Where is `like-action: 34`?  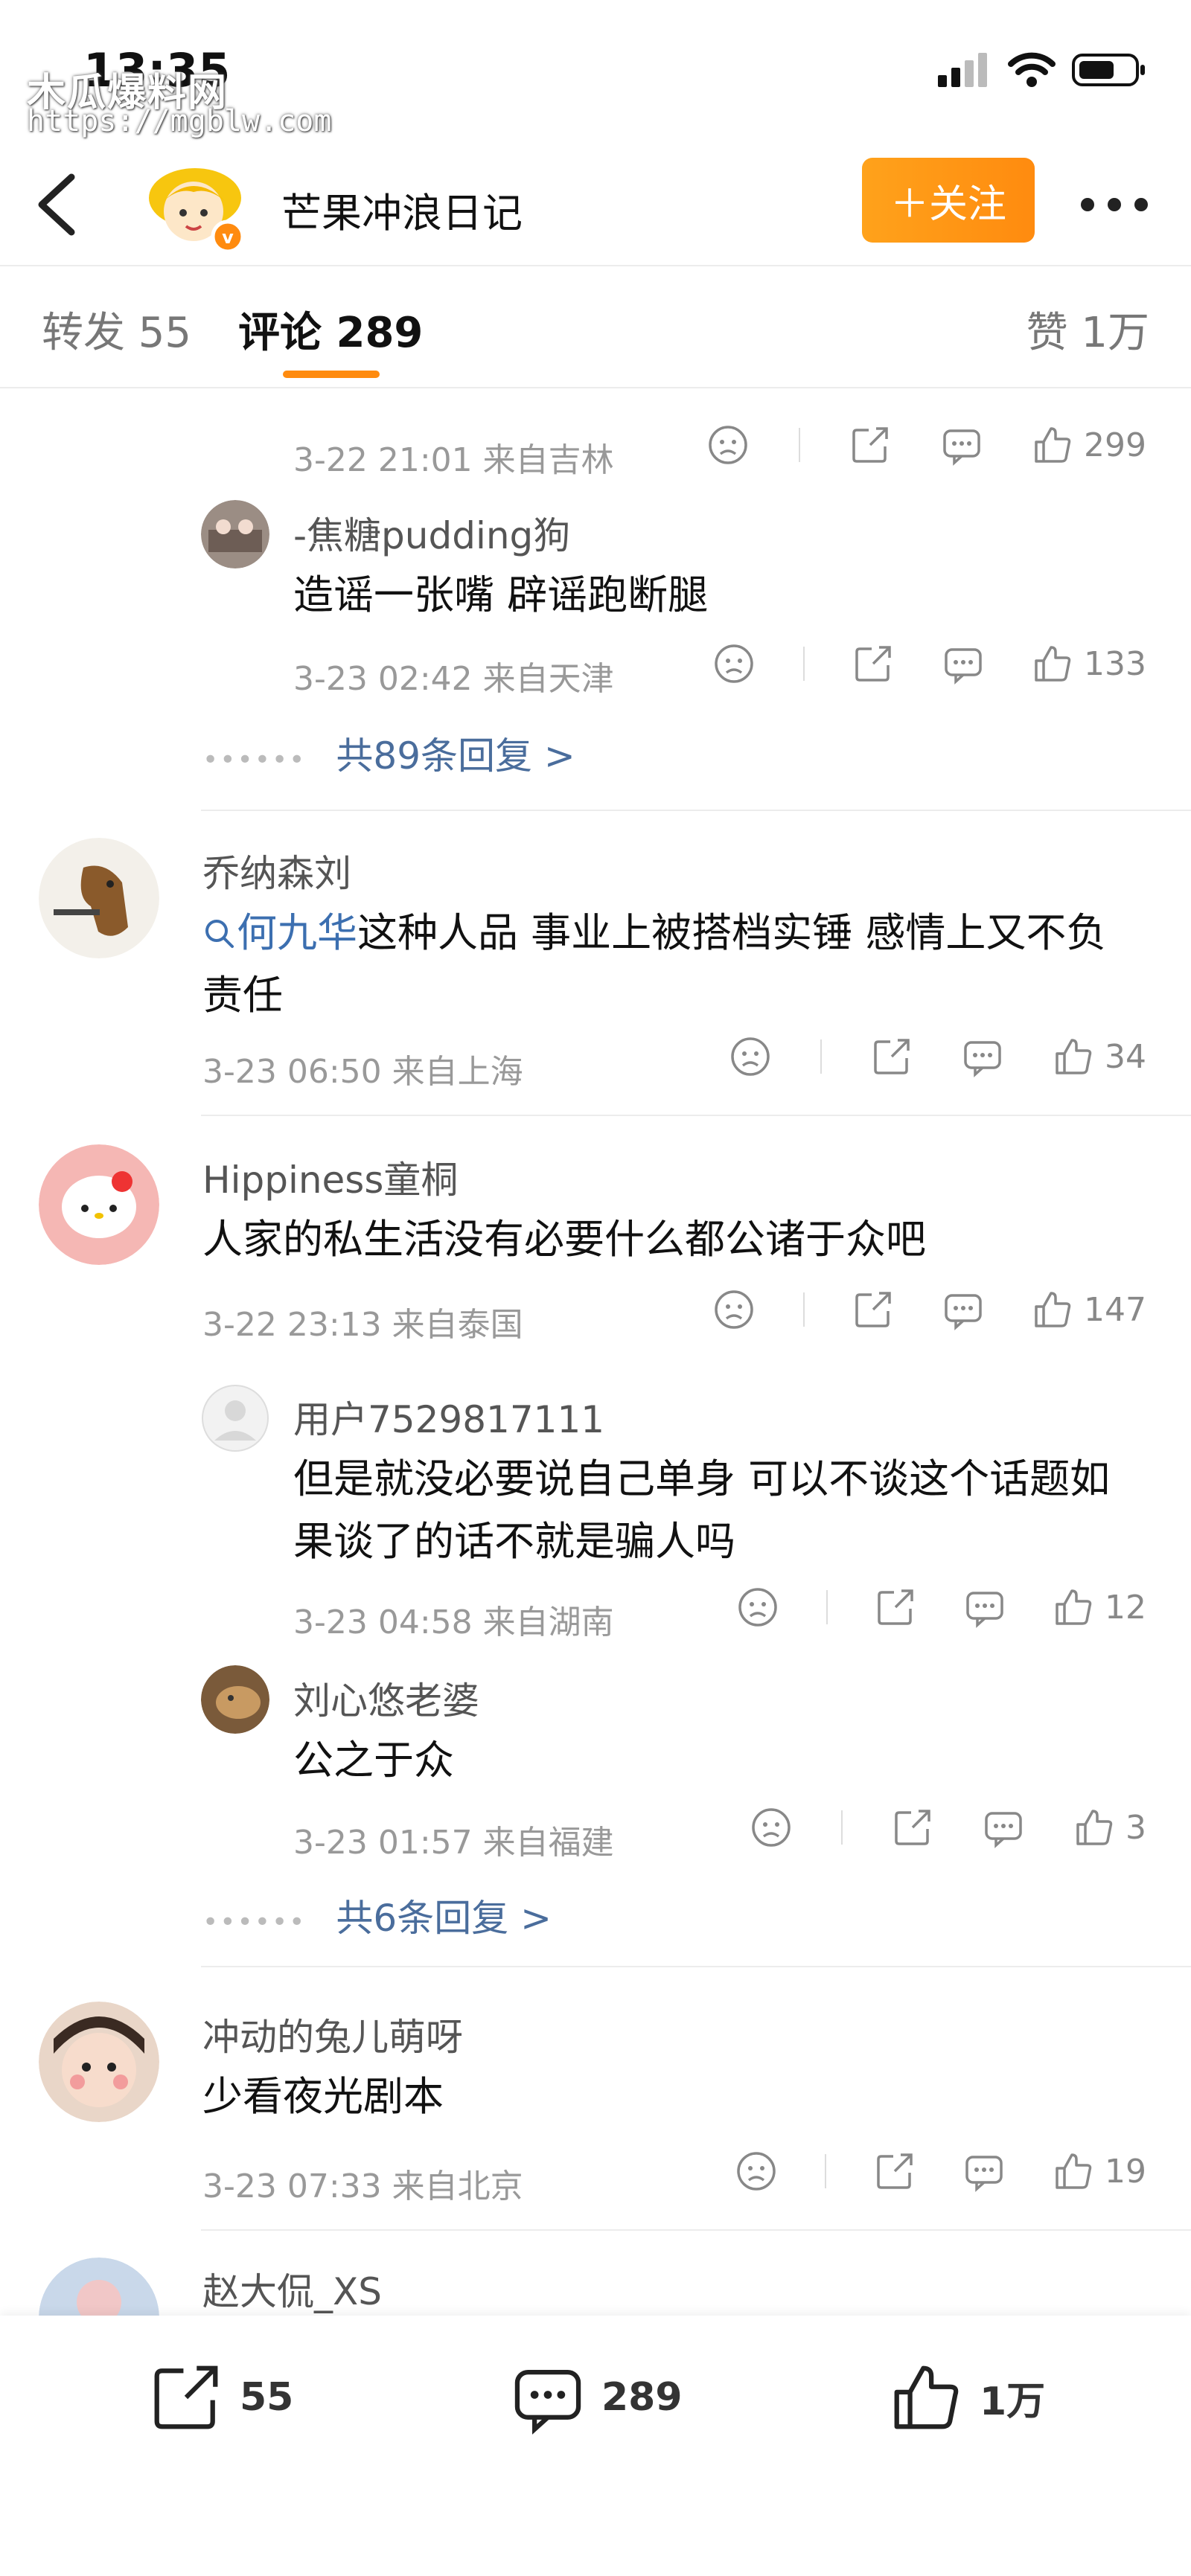
like-action: 34 is located at coordinates (1099, 1056).